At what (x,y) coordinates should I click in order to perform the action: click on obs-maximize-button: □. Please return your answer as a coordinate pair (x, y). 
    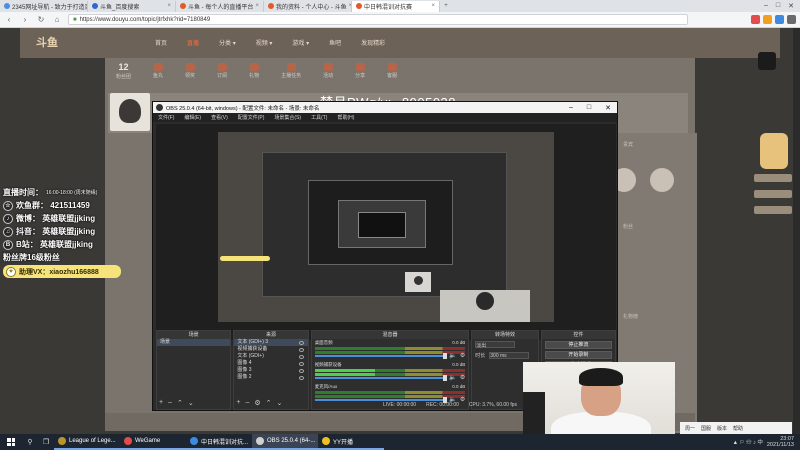
    Looking at the image, I should click on (589, 108).